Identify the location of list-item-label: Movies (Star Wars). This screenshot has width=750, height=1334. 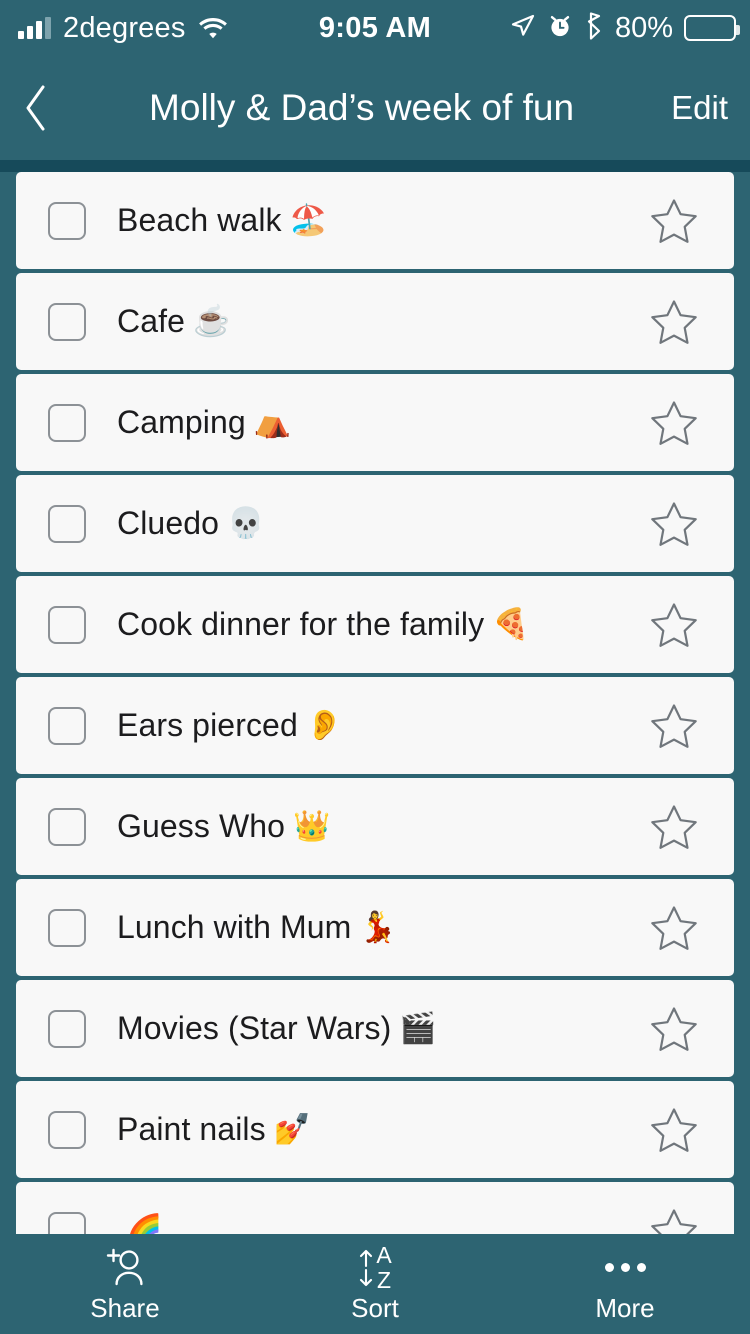
(254, 1028).